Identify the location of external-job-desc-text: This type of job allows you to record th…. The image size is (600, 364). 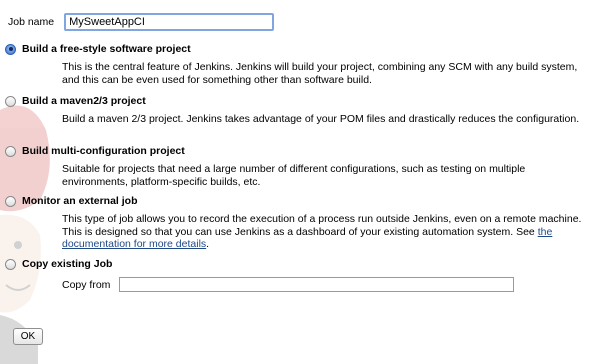
(322, 225).